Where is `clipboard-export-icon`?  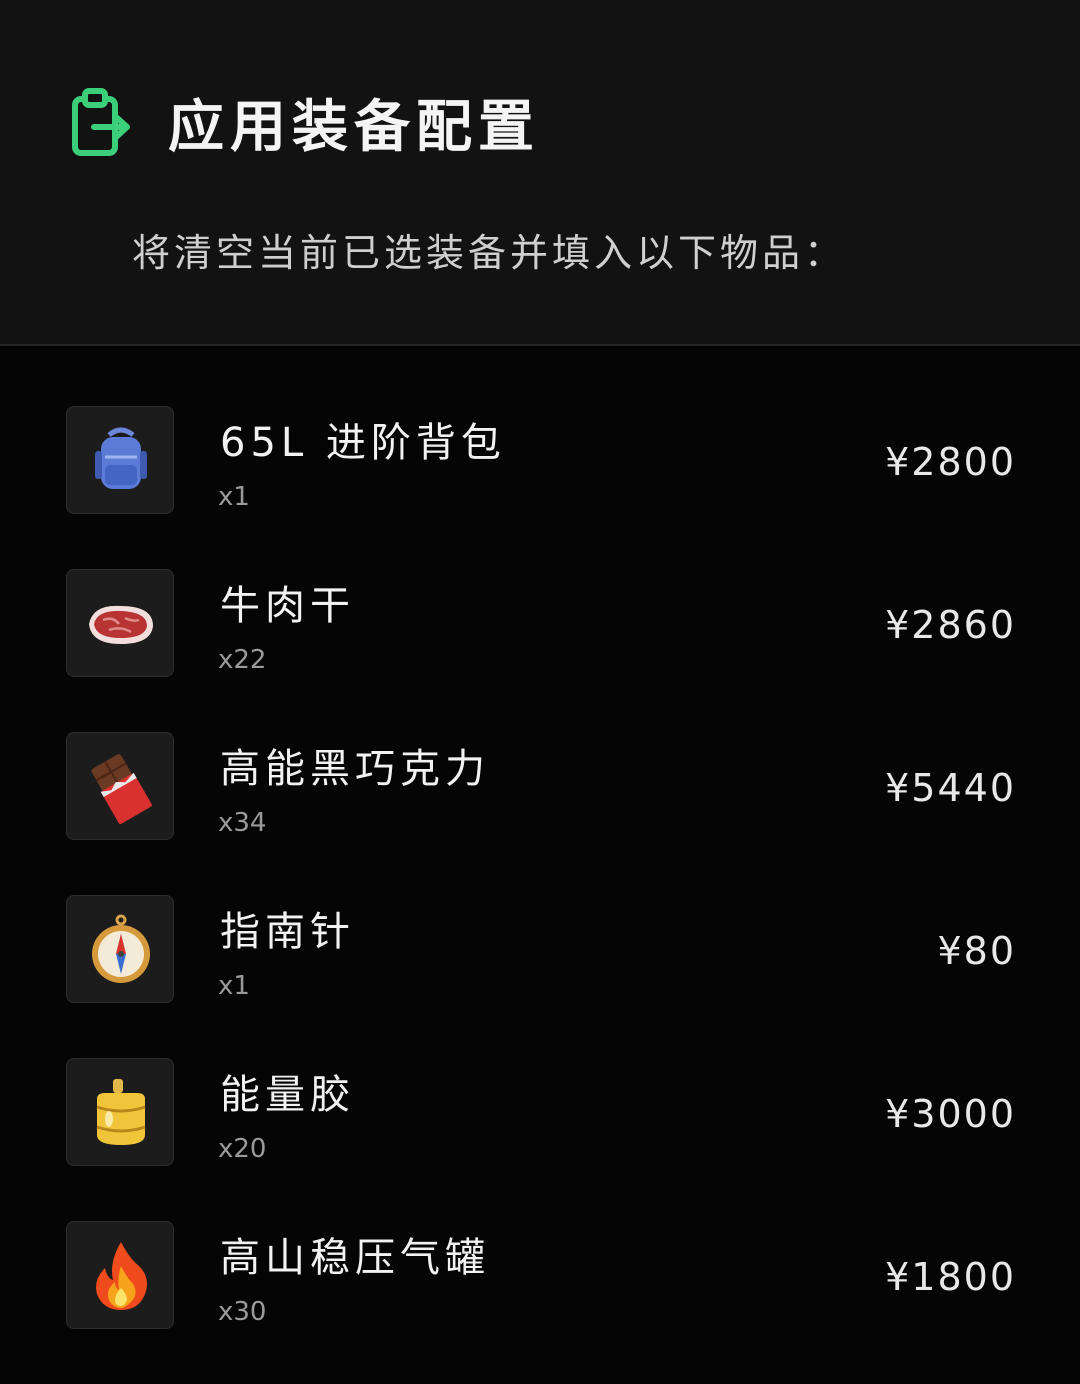
clipboard-export-icon is located at coordinates (101, 121).